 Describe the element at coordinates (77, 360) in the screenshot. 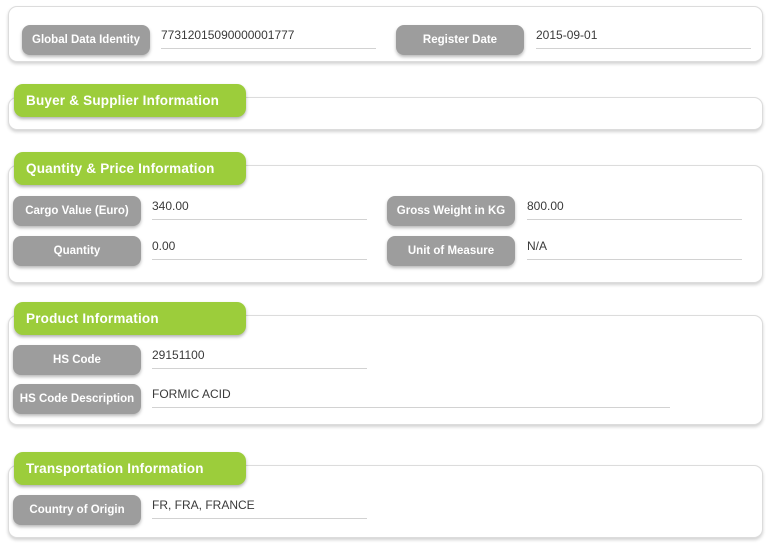

I see `field-label-hs-code: HS Code` at that location.